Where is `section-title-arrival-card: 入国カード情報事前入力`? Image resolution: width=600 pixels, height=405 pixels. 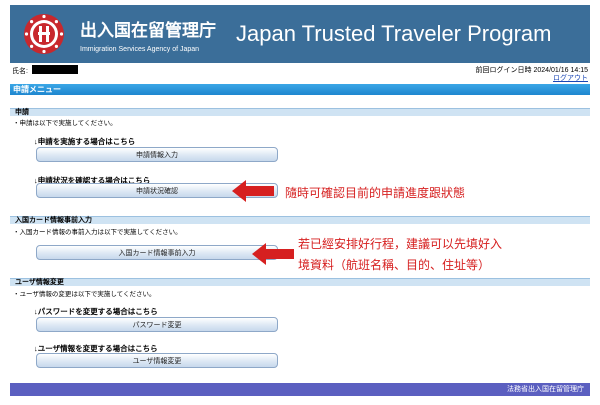
section-title-arrival-card: 入国カード情報事前入力 is located at coordinates (300, 220).